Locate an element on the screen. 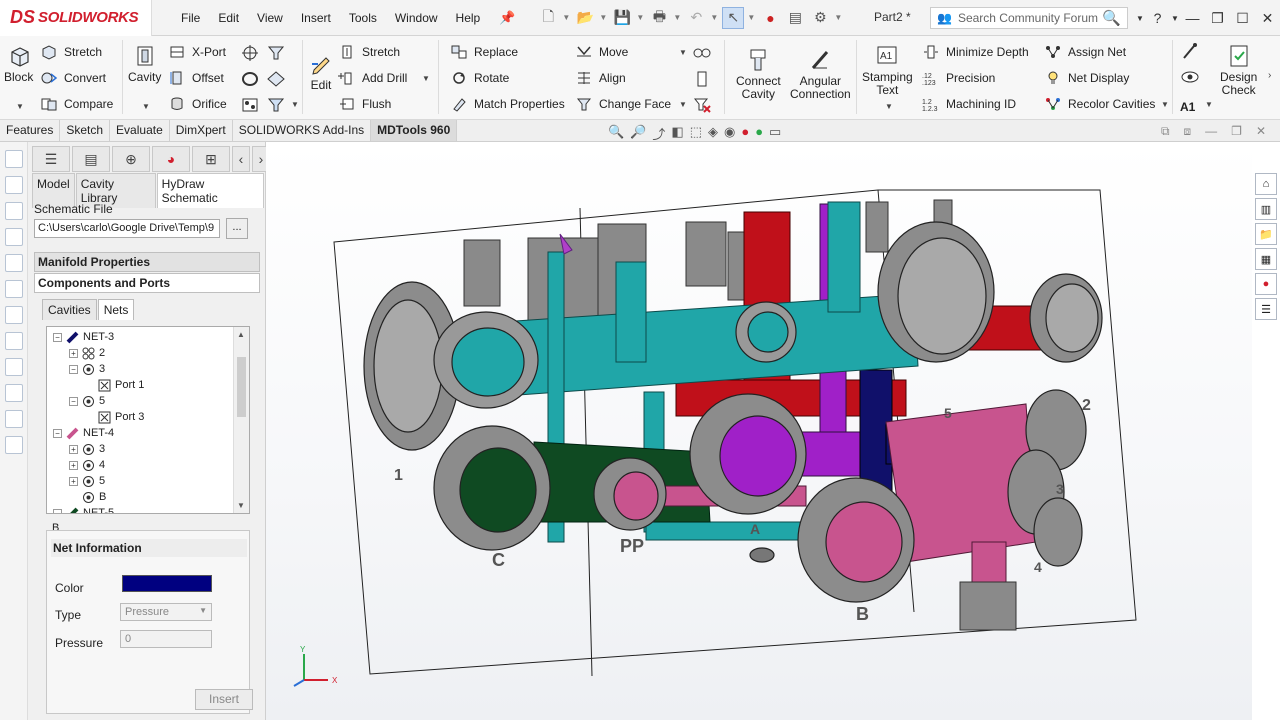 The image size is (1280, 720). undo-icon: ↶ is located at coordinates (696, 18).